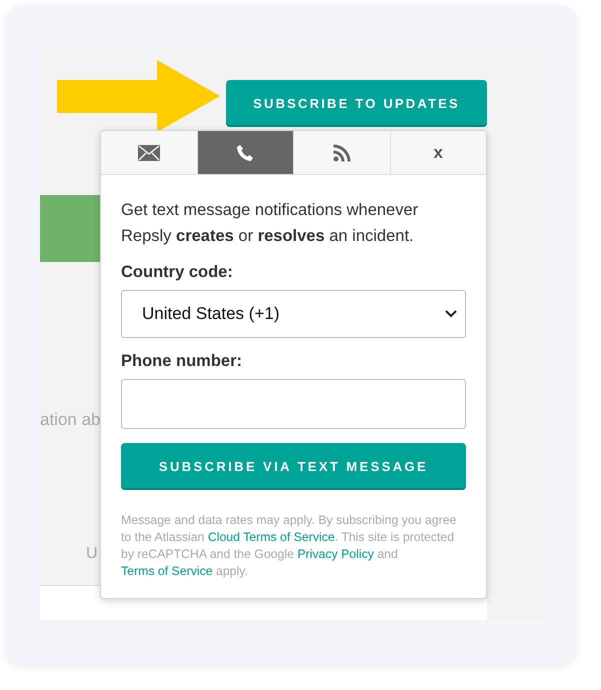 This screenshot has width=601, height=690. What do you see at coordinates (293, 314) in the screenshot?
I see `country-select: United States (+1)` at bounding box center [293, 314].